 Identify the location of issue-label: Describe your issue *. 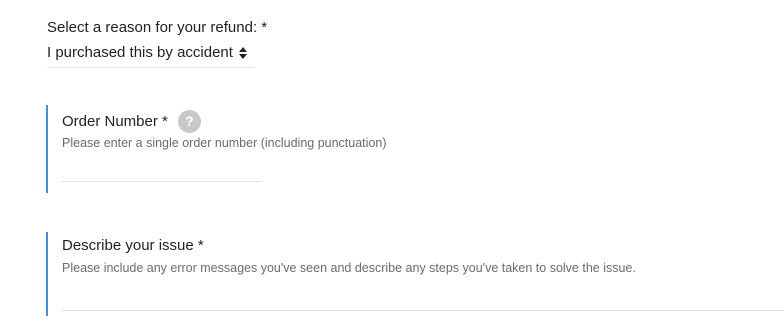
(133, 245).